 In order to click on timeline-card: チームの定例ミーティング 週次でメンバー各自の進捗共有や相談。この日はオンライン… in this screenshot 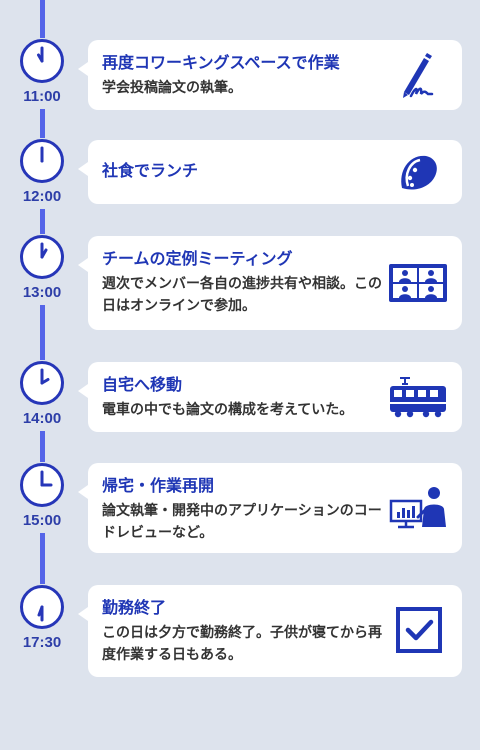, I will do `click(270, 283)`.